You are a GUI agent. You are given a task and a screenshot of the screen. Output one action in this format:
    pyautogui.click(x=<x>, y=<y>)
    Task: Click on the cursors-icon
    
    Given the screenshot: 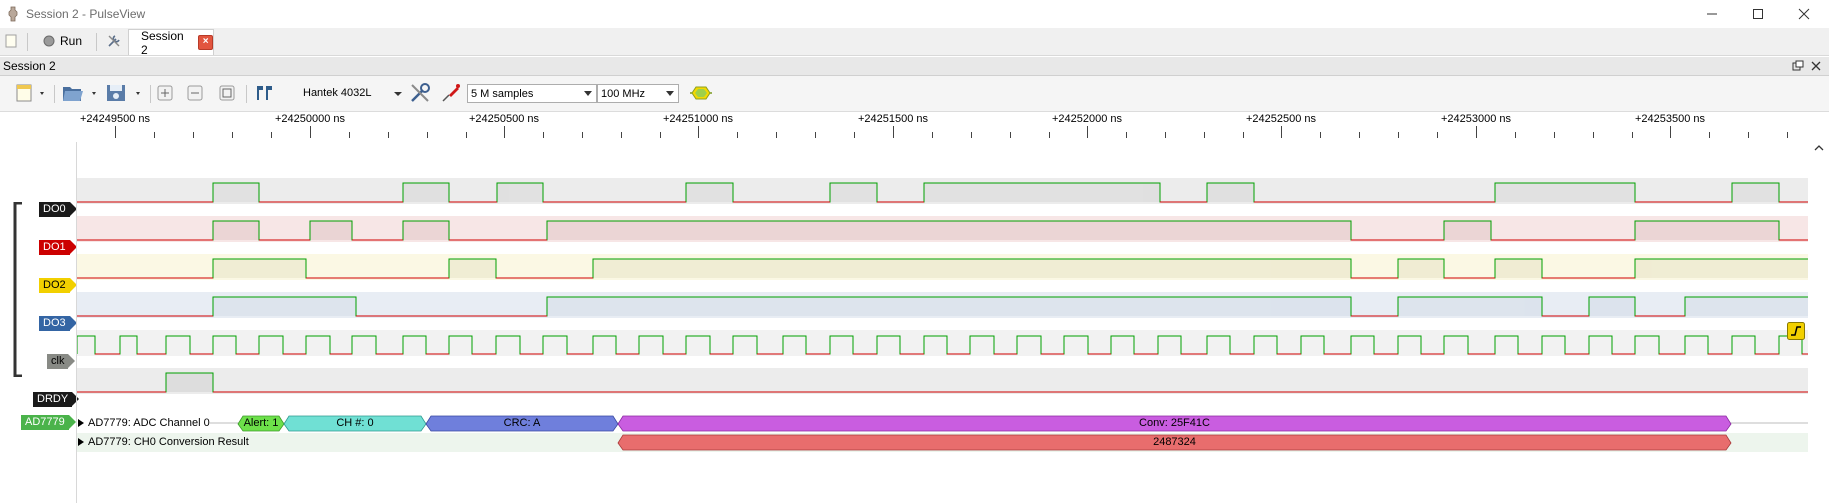 What is the action you would take?
    pyautogui.click(x=264, y=93)
    